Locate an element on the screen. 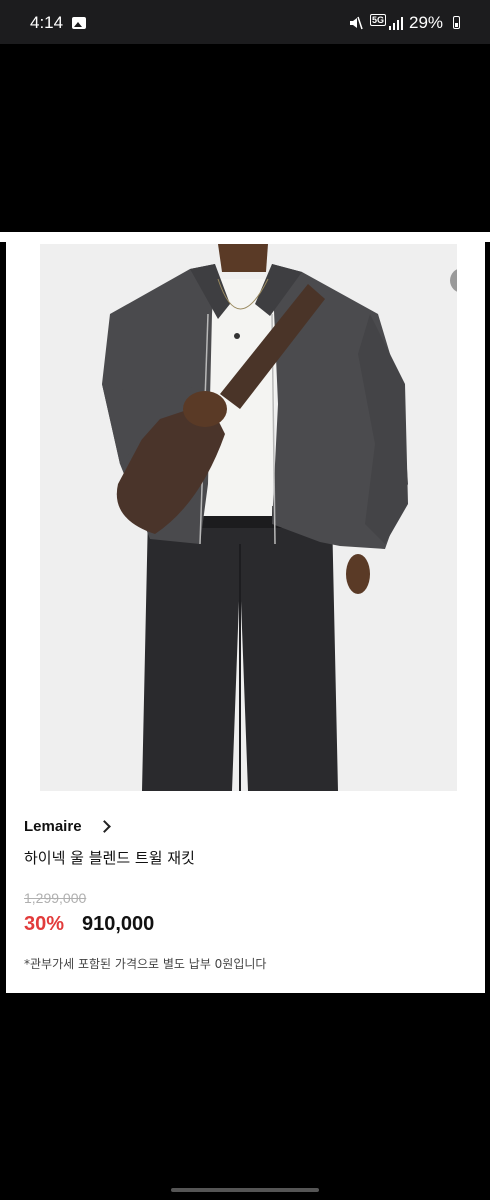  tax-note: *관부가세 포함된 가격으로 별도 납부 0원입니다 is located at coordinates (145, 964).